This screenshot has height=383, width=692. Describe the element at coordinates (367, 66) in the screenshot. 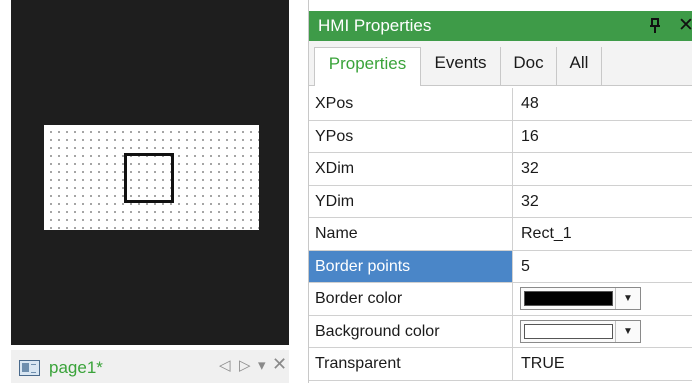

I see `tab-properties: Properties` at that location.